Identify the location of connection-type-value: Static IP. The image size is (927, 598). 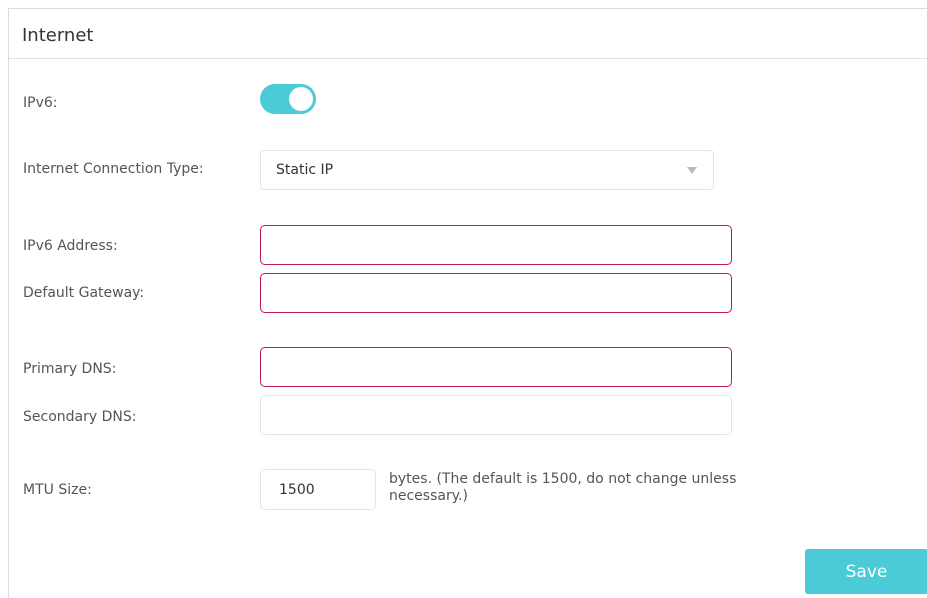
(305, 170).